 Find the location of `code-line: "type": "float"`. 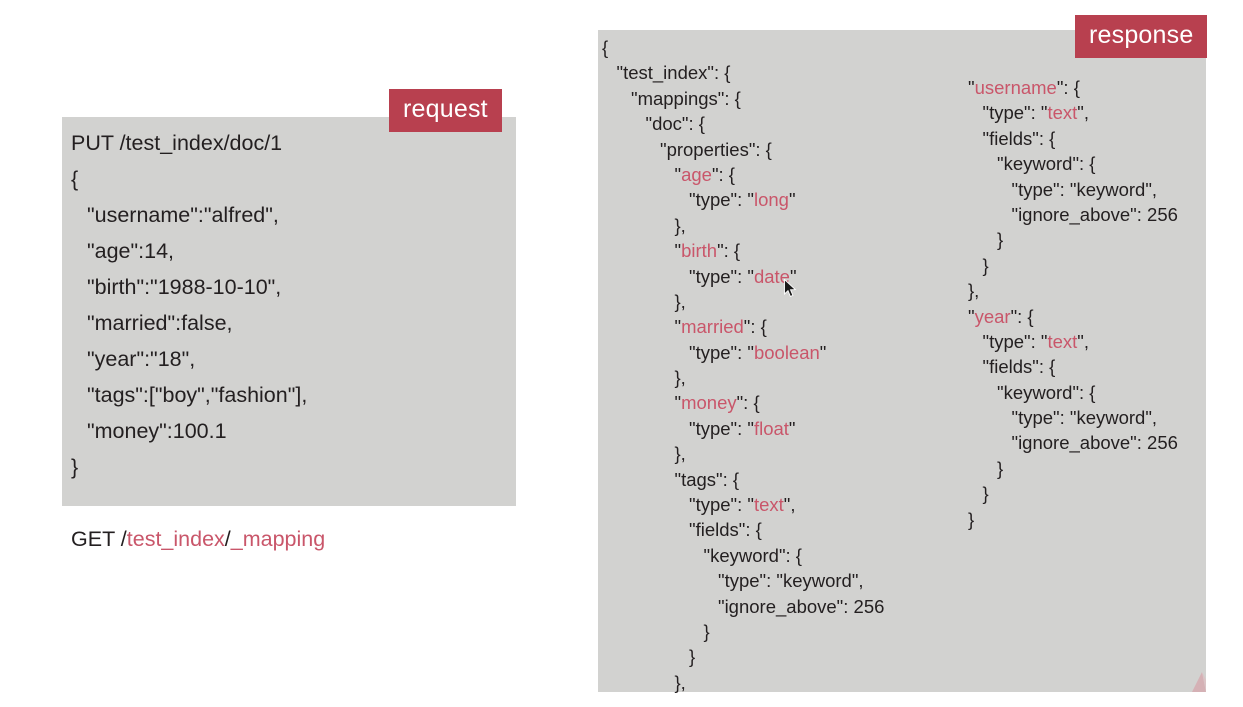

code-line: "type": "float" is located at coordinates (743, 428).